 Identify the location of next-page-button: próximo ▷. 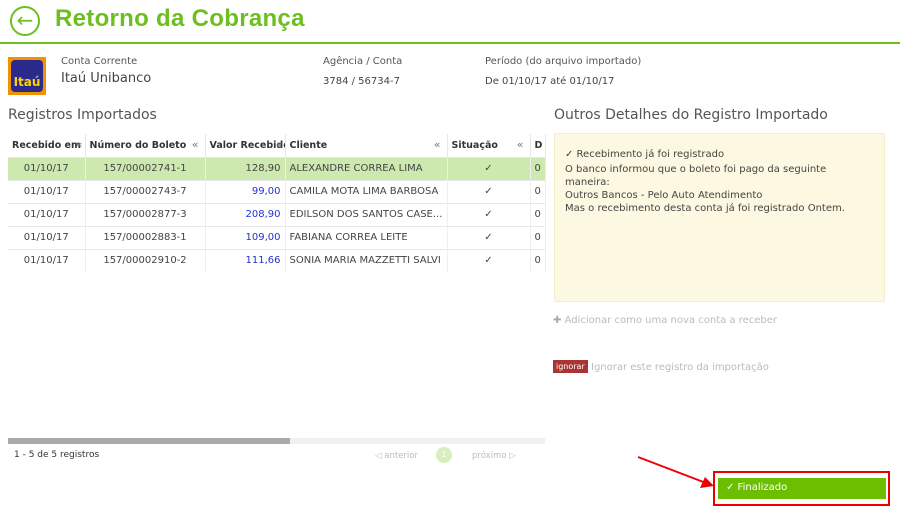
(494, 456).